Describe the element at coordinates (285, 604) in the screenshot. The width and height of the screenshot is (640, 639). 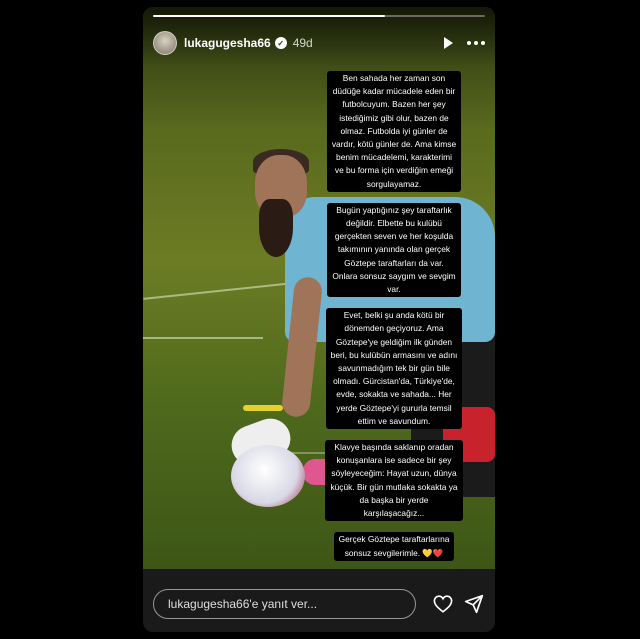
I see `reply-input` at that location.